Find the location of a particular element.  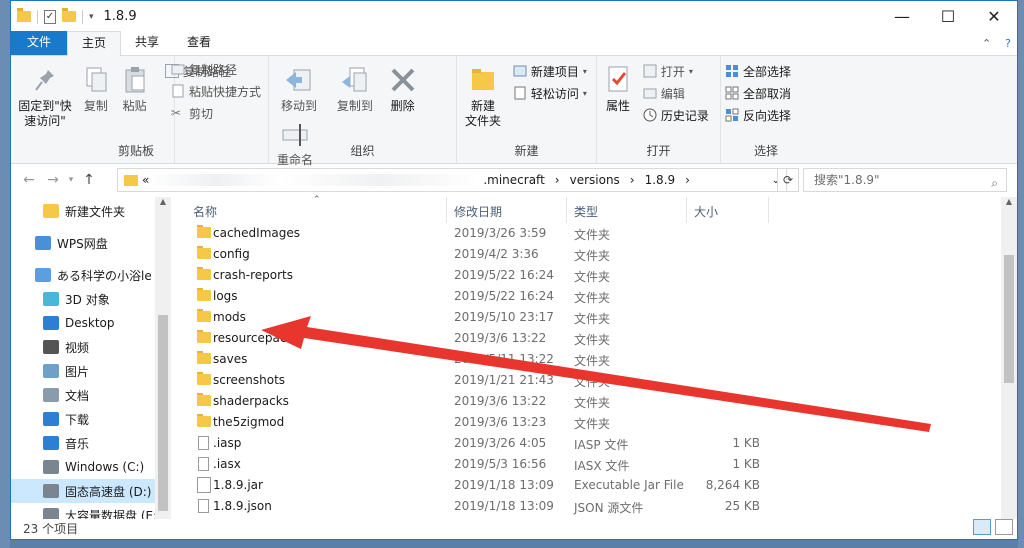

nav-item: 音乐 is located at coordinates (91, 443).